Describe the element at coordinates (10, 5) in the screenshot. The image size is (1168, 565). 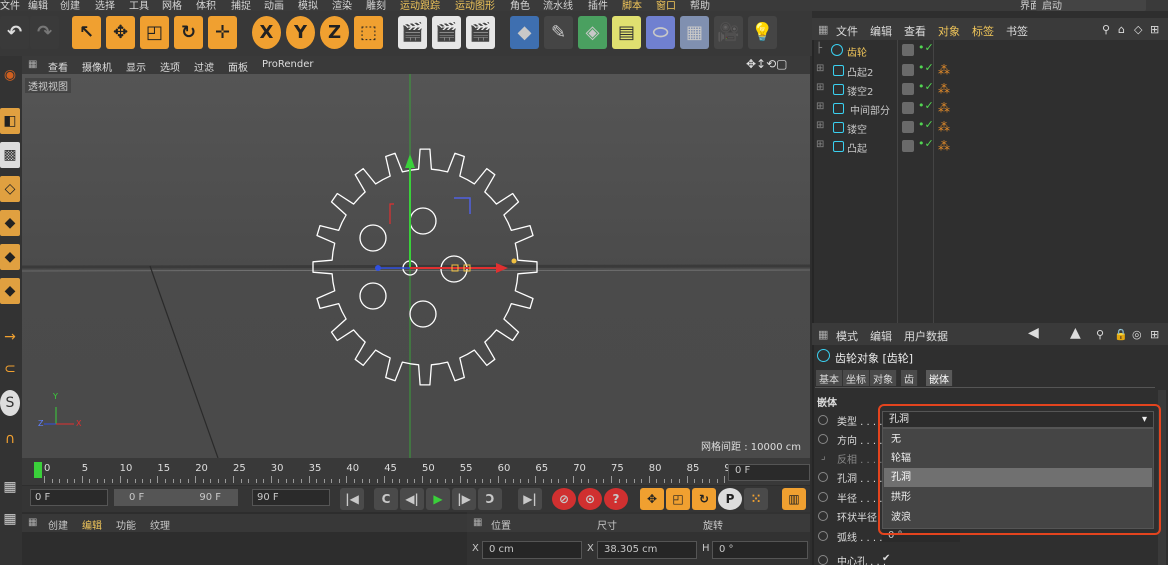
I see `menu-file: 文件` at that location.